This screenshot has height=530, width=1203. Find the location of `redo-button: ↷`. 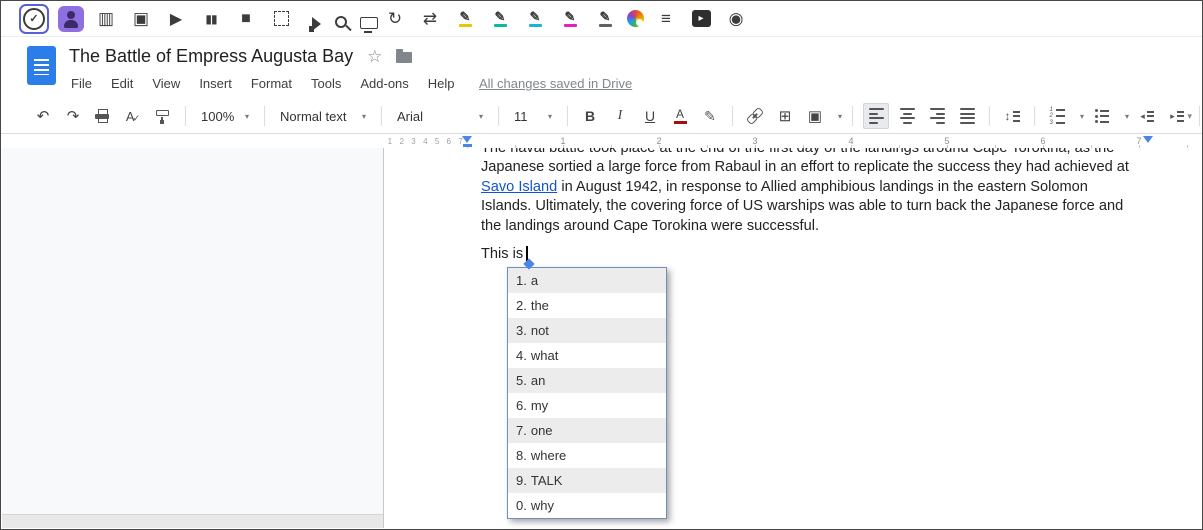

redo-button: ↷ is located at coordinates (73, 116).